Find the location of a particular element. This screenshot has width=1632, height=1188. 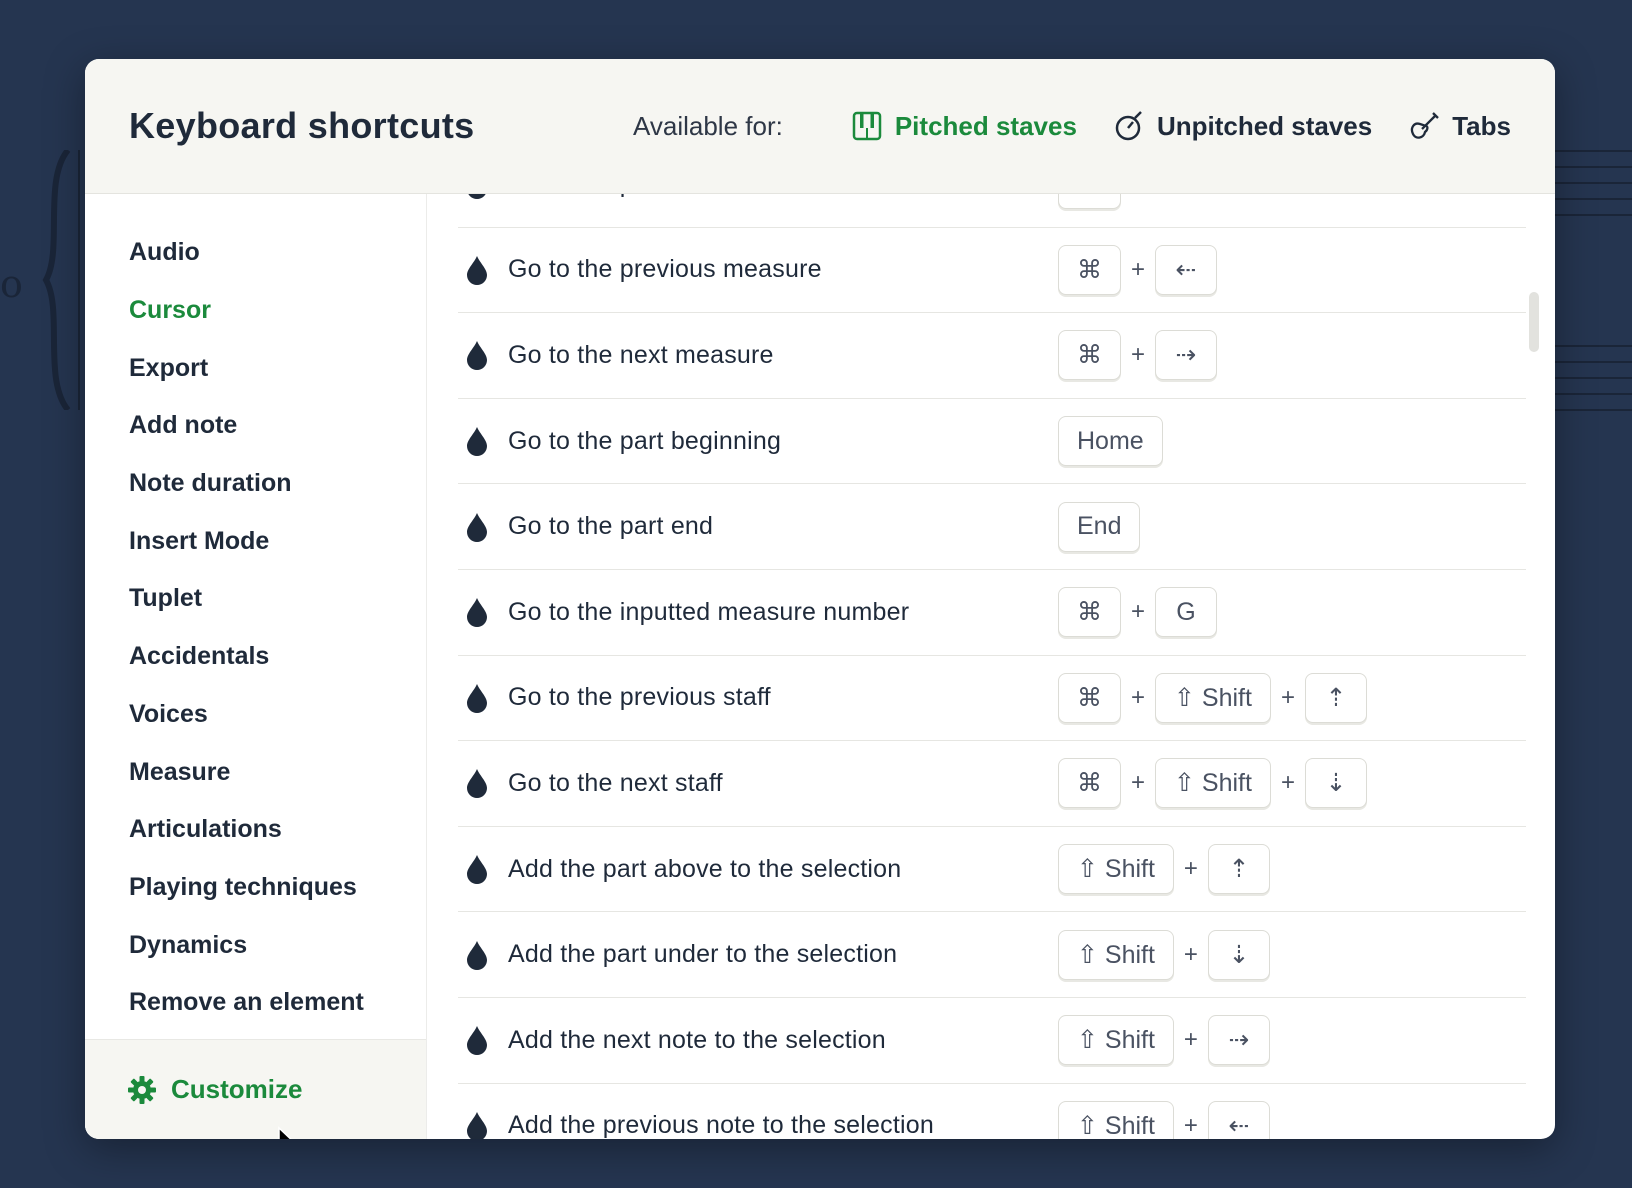

shortcut-label: Go to the previous staff is located at coordinates (639, 697).